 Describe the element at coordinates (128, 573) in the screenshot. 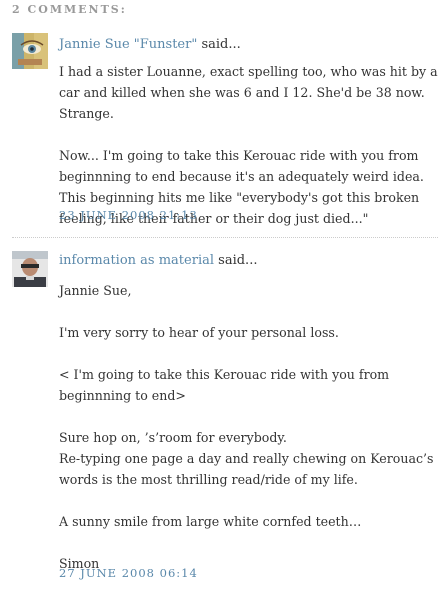

I see `comment-timestamp-link: 27 June 2008 06:14` at that location.